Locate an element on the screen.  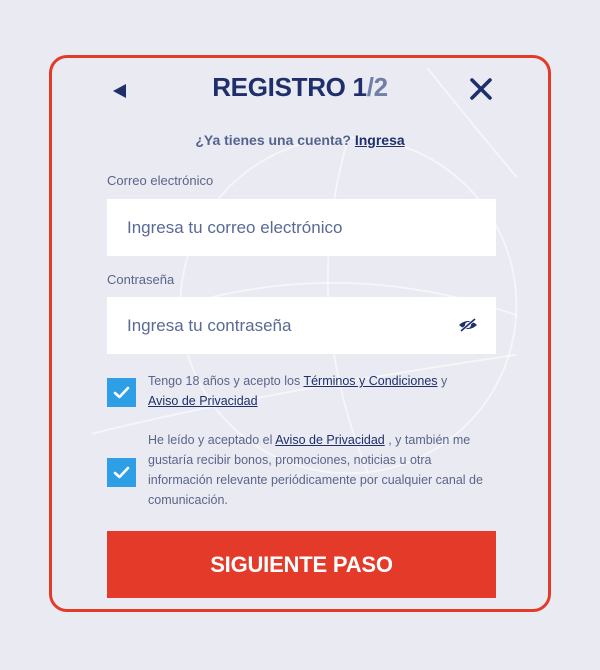
password-field-box is located at coordinates (301, 325).